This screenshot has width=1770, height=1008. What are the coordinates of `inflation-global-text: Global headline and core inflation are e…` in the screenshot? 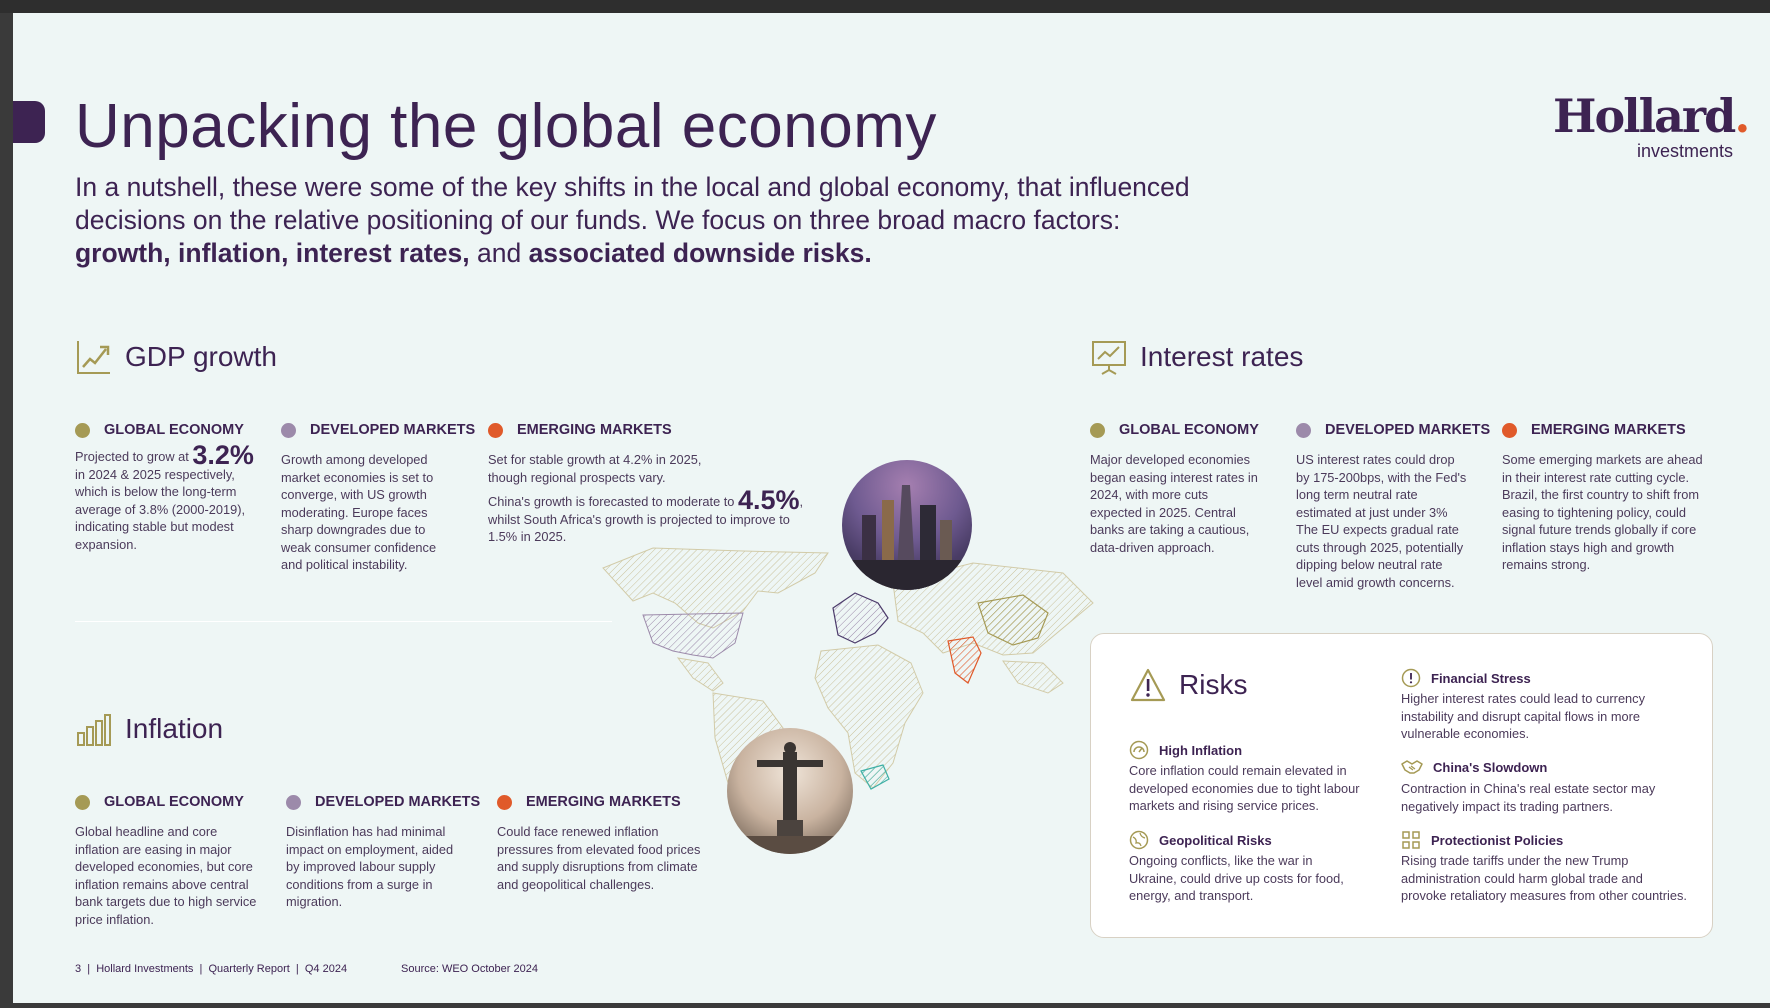 It's located at (166, 875).